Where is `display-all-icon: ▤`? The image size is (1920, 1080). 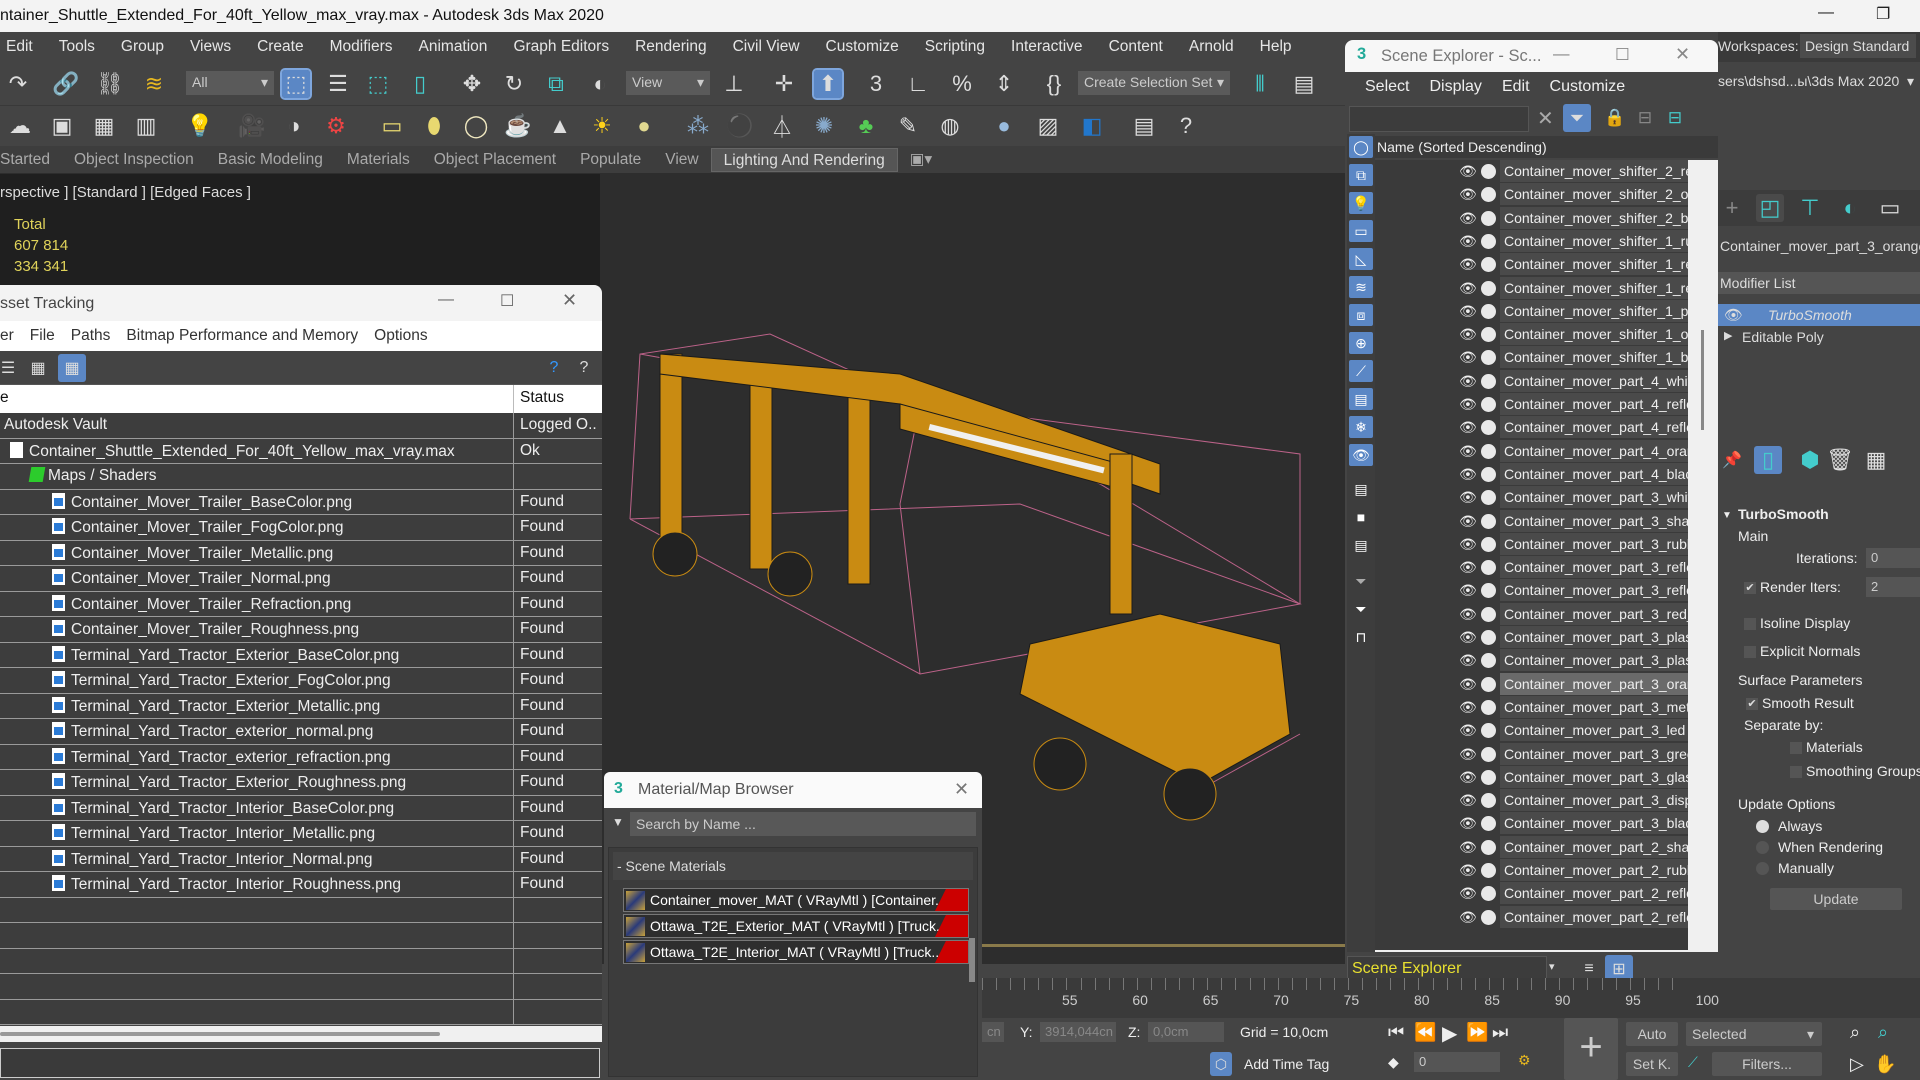 display-all-icon: ▤ is located at coordinates (1361, 489).